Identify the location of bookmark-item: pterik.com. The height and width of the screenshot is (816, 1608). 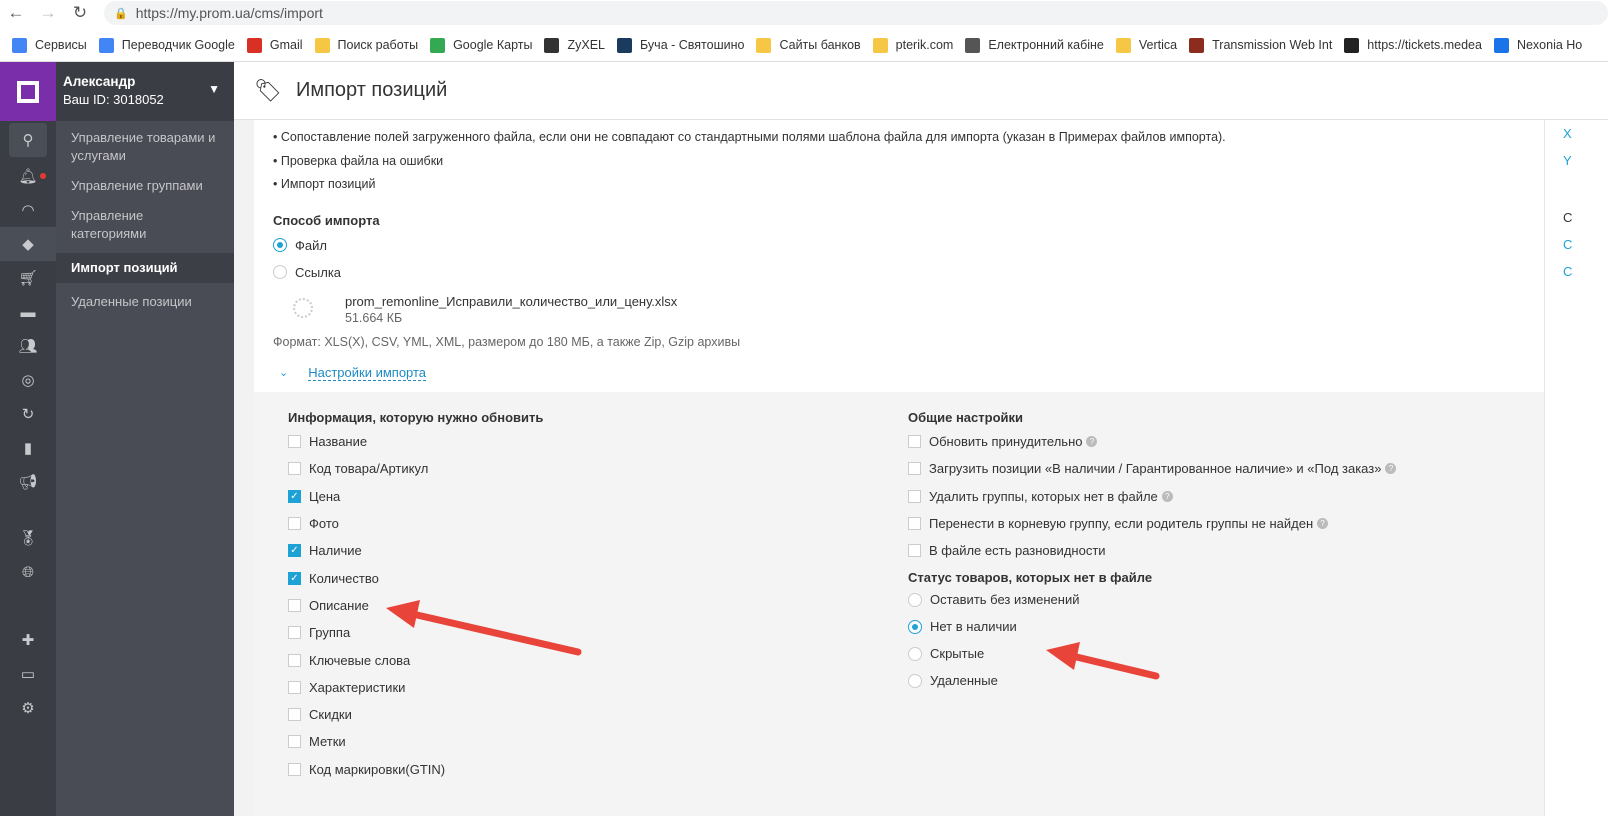
(912, 45).